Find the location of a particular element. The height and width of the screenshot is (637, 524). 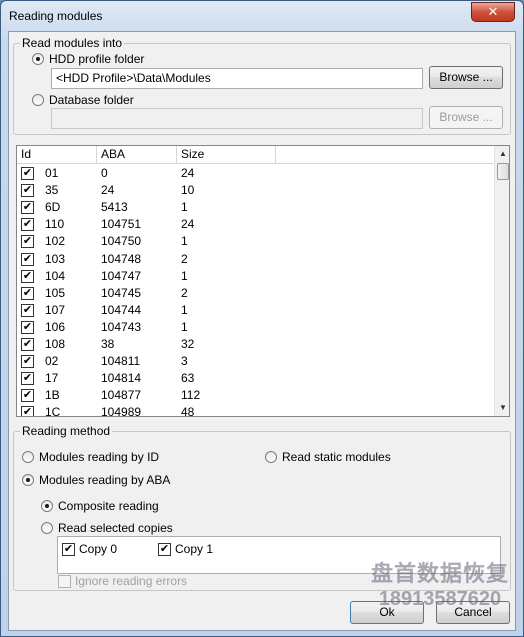

table-row: ✔ 105 104745 2 is located at coordinates (255, 293).